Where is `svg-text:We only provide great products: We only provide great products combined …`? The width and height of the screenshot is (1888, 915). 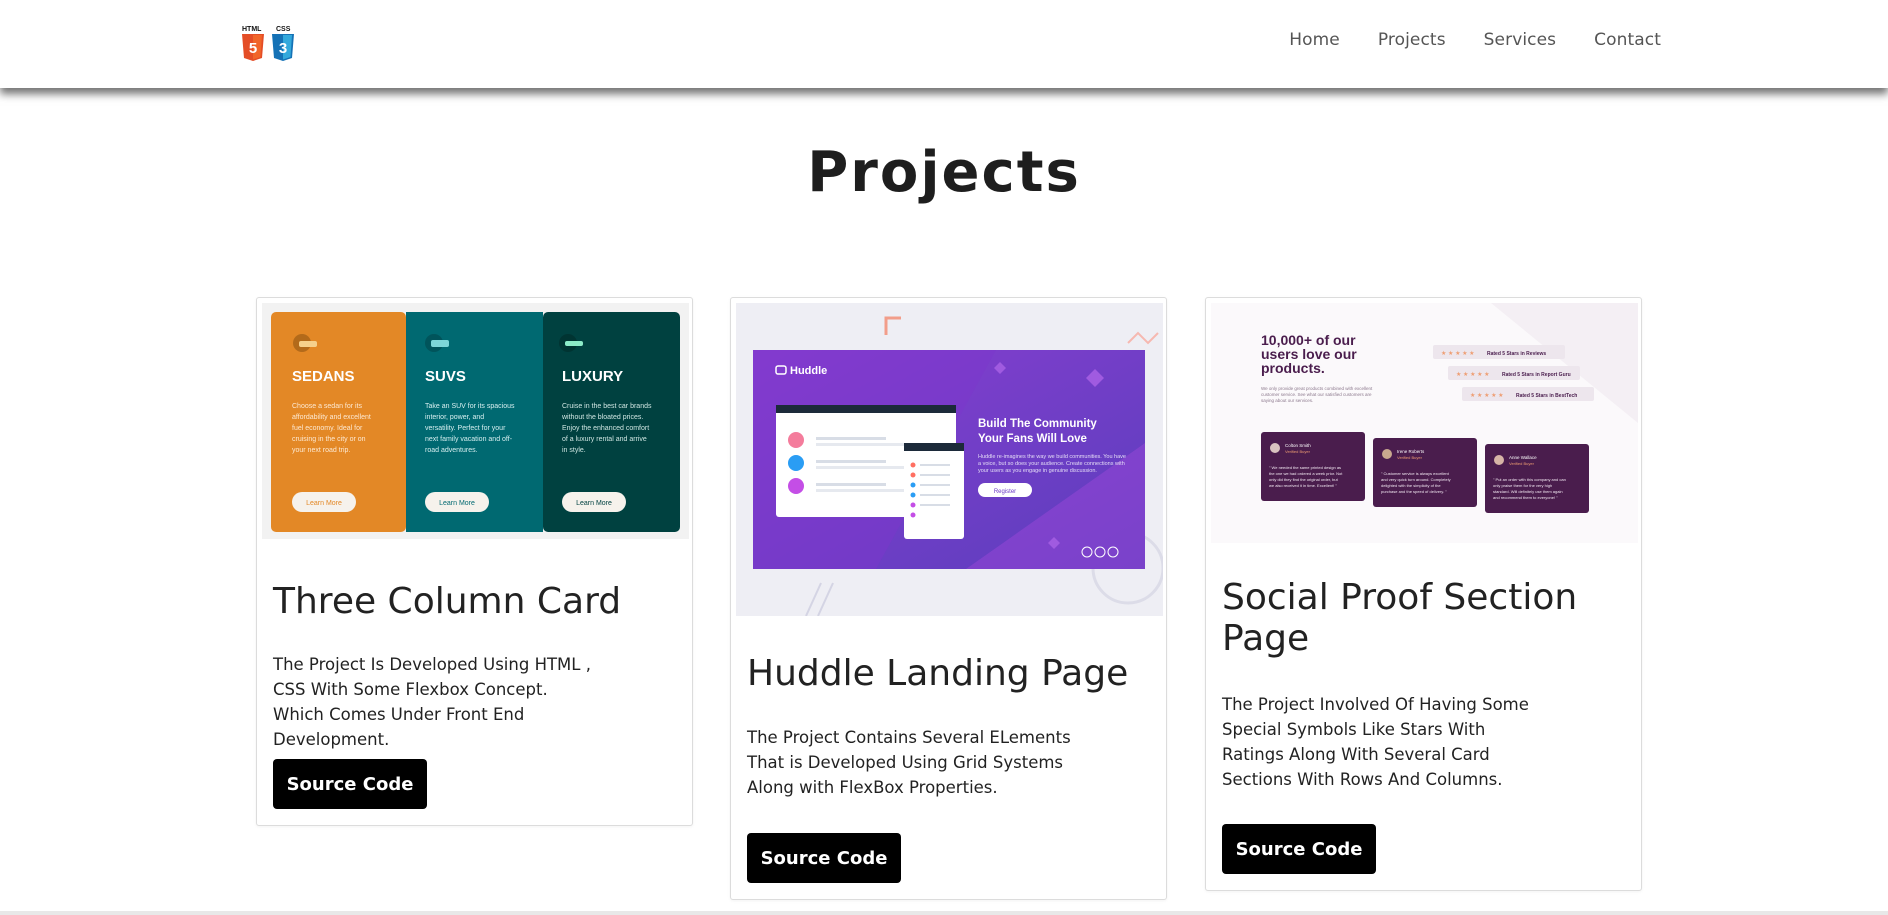
svg-text:We only provide great products: We only provide great products combined … is located at coordinates (1317, 388).